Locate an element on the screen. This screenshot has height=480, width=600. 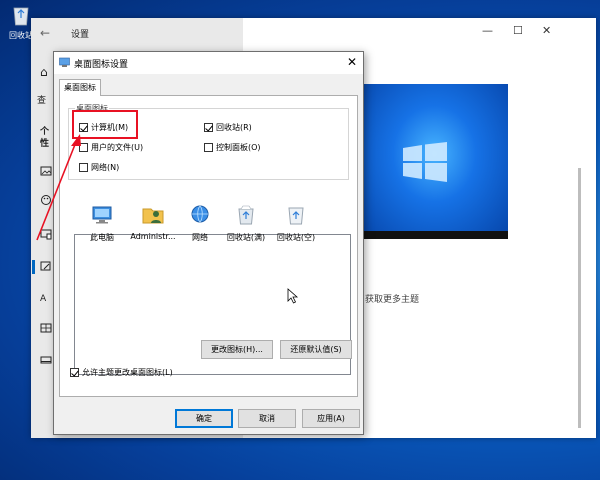
back-arrow-icon: ← is located at coordinates (45, 33).